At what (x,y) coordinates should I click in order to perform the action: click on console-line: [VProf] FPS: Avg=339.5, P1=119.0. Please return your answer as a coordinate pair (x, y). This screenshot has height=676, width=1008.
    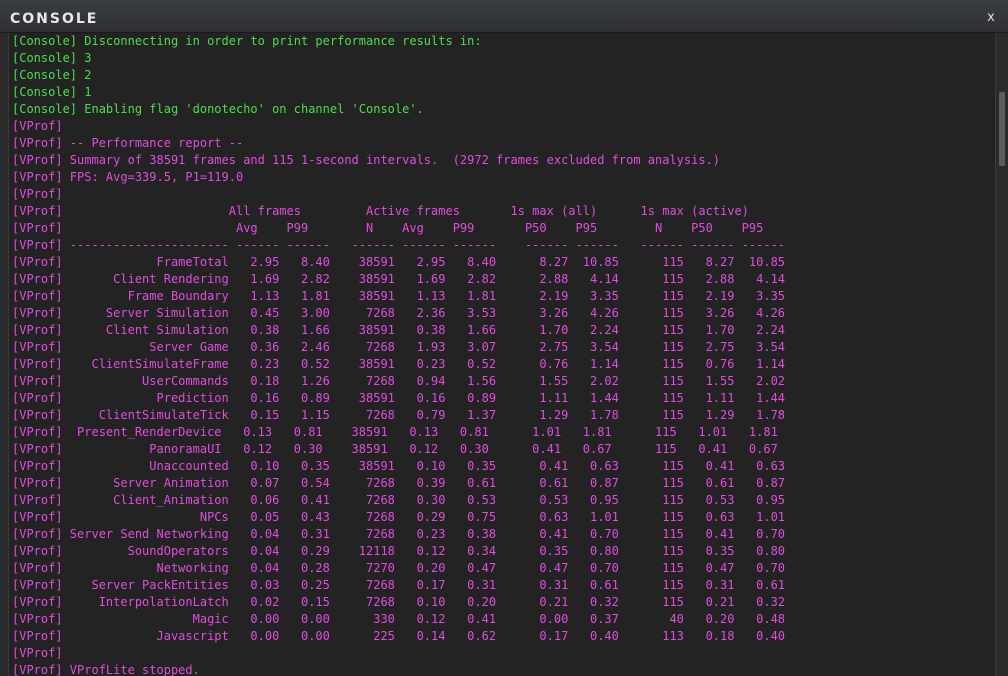
    Looking at the image, I should click on (128, 177).